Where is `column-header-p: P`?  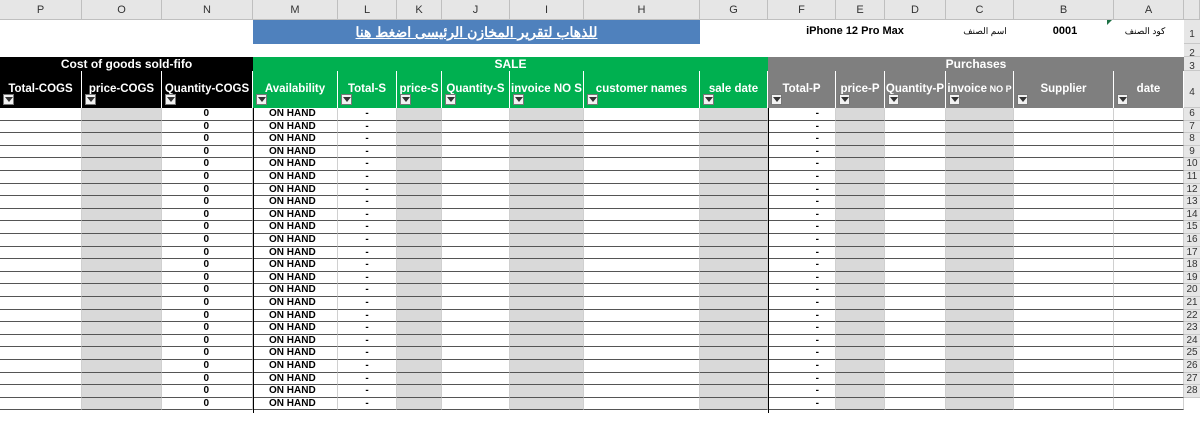
column-header-p: P is located at coordinates (41, 10).